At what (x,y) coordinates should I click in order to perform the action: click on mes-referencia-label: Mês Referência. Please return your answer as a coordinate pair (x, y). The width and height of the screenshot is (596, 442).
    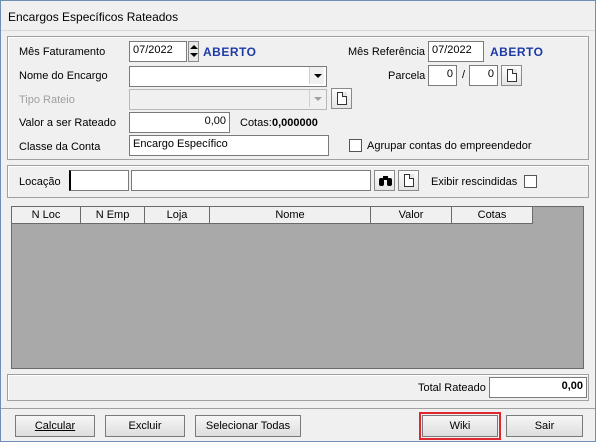
    Looking at the image, I should click on (387, 52).